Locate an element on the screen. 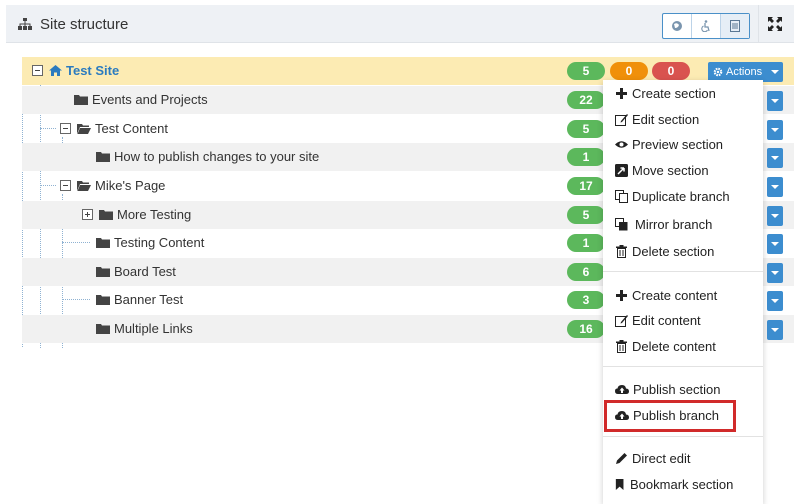 The height and width of the screenshot is (504, 800). cloud-upload-icon is located at coordinates (622, 389).